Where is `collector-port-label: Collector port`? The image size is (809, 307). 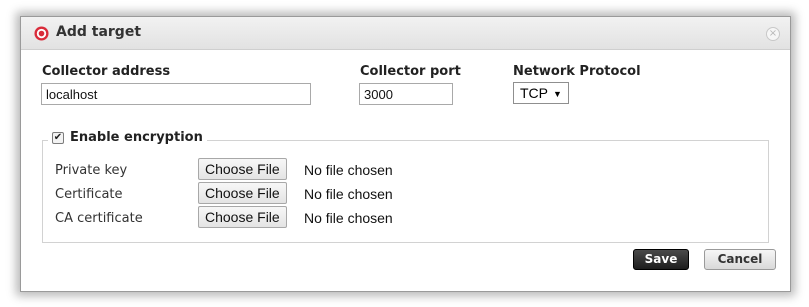 collector-port-label: Collector port is located at coordinates (410, 71).